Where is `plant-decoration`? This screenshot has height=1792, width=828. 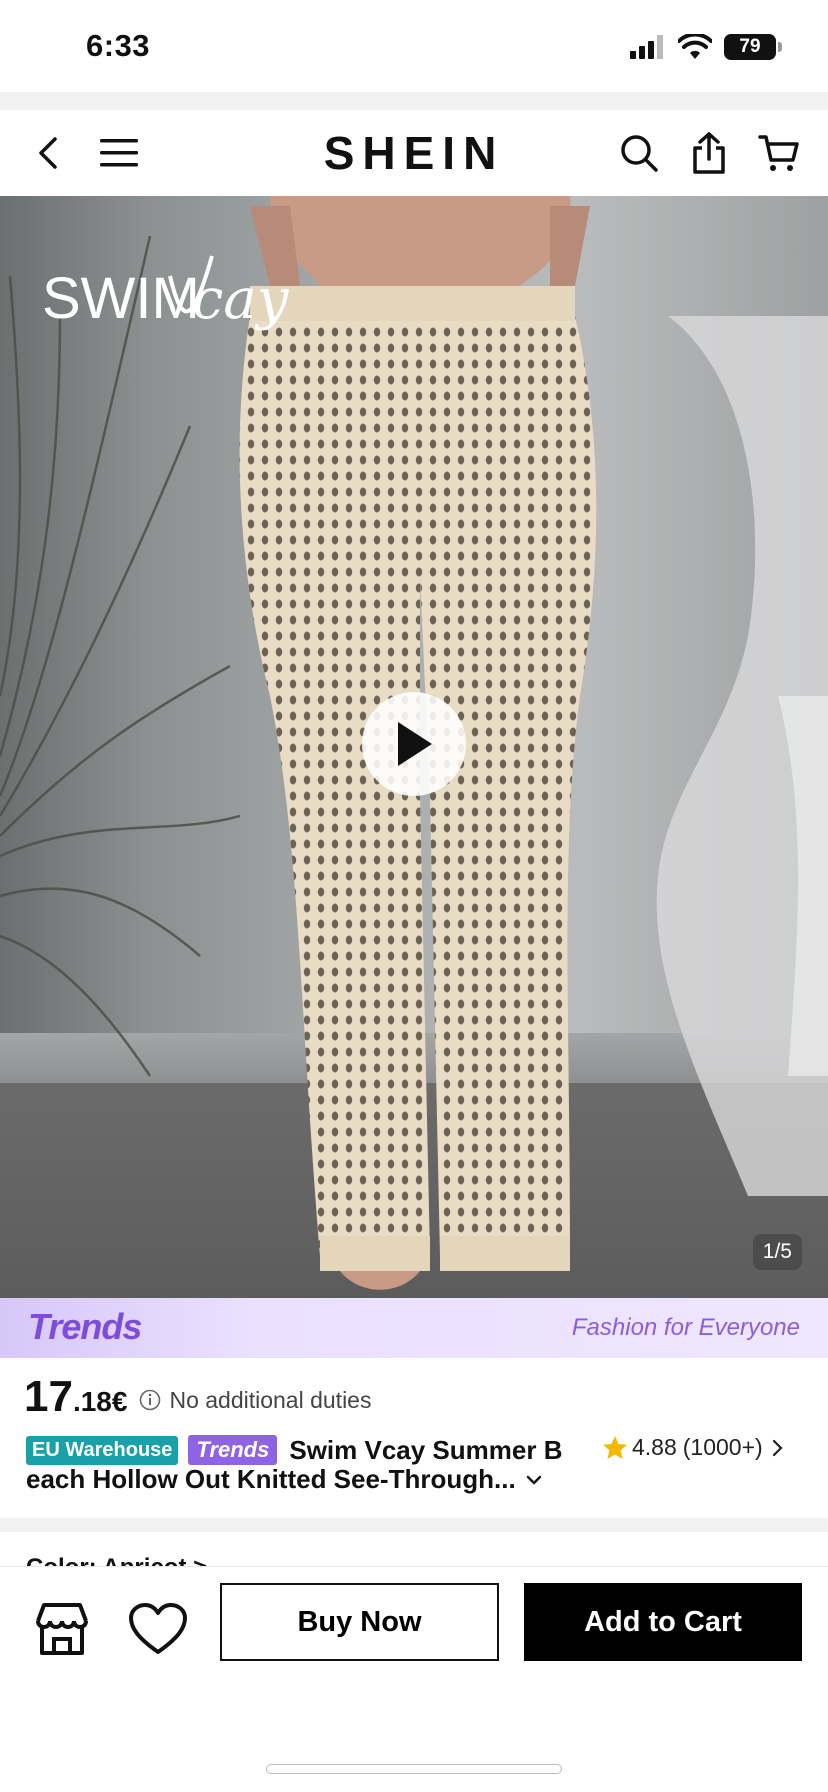
plant-decoration is located at coordinates (120, 656).